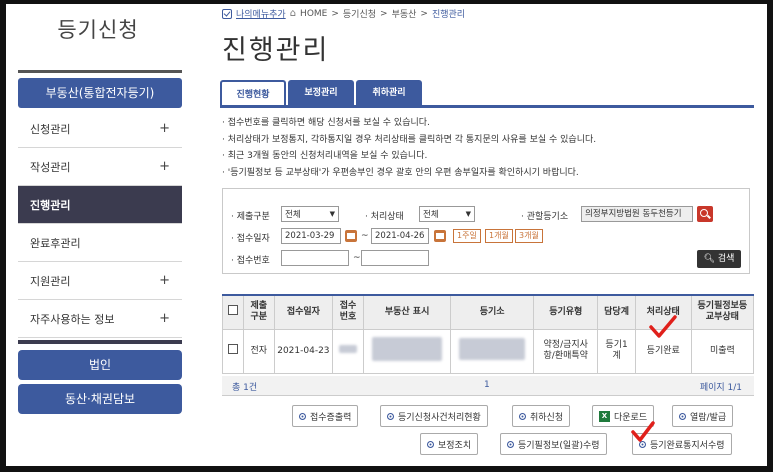  Describe the element at coordinates (313, 14) in the screenshot. I see `breadcrumb-home: HOME` at that location.